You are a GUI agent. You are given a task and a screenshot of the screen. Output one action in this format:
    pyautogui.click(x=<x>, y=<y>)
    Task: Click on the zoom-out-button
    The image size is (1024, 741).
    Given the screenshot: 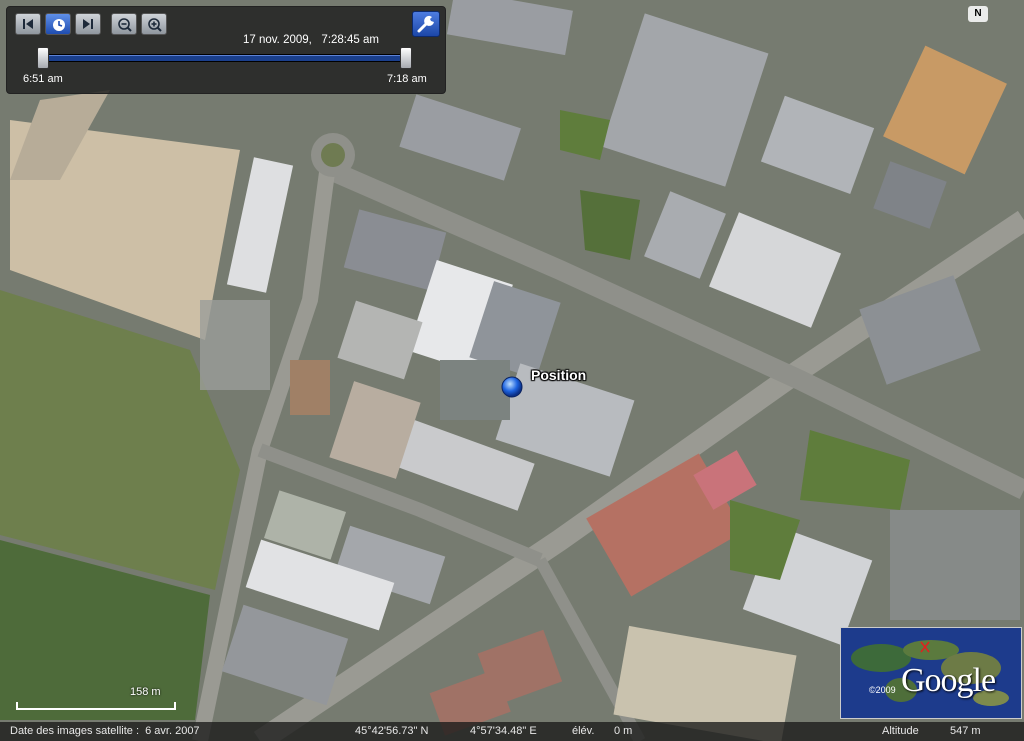 What is the action you would take?
    pyautogui.click(x=124, y=24)
    